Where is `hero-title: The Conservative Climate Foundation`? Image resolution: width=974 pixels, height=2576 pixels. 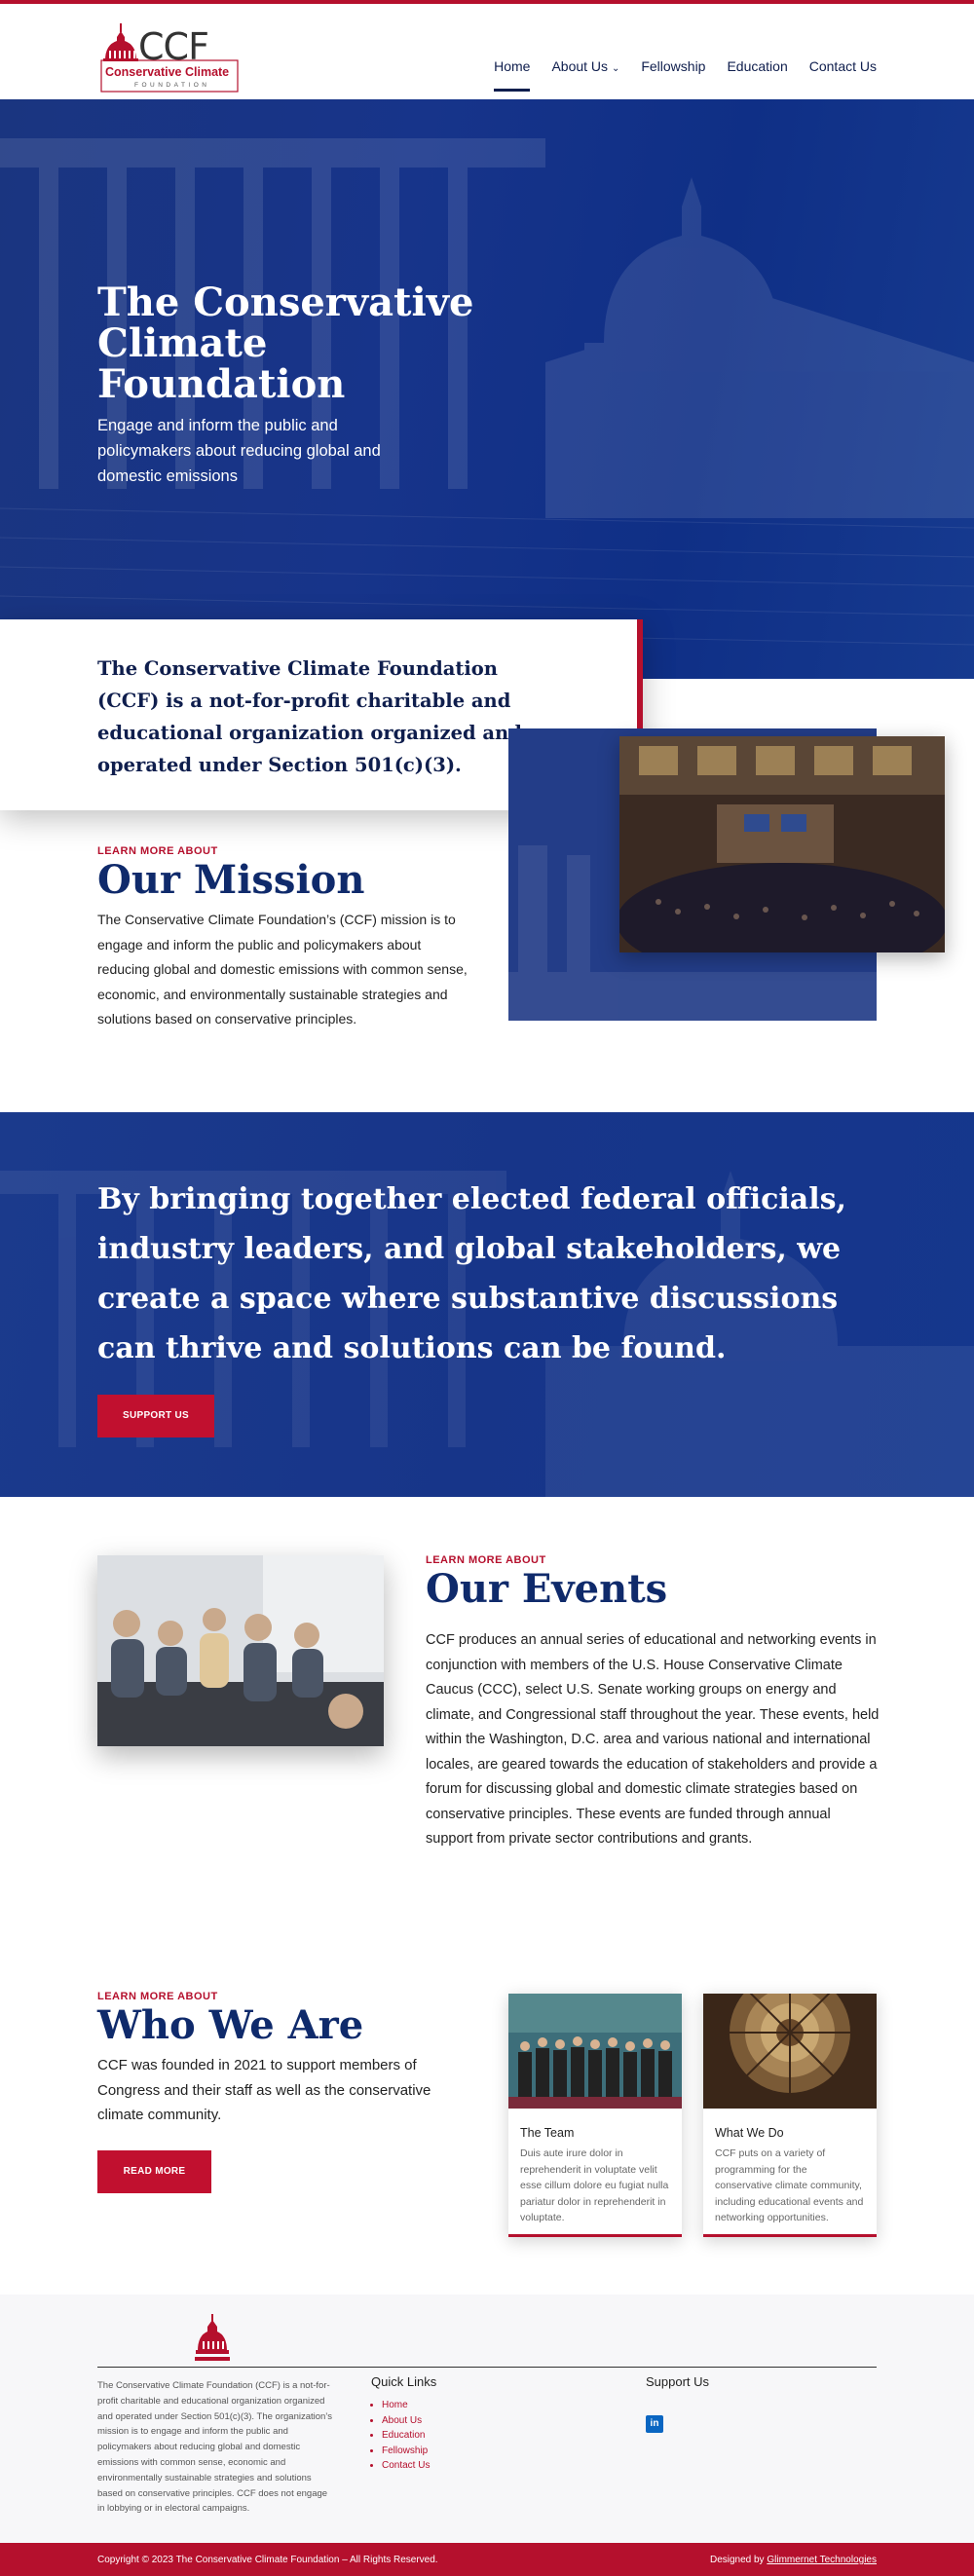
hero-title: The Conservative Climate Foundation is located at coordinates (285, 343).